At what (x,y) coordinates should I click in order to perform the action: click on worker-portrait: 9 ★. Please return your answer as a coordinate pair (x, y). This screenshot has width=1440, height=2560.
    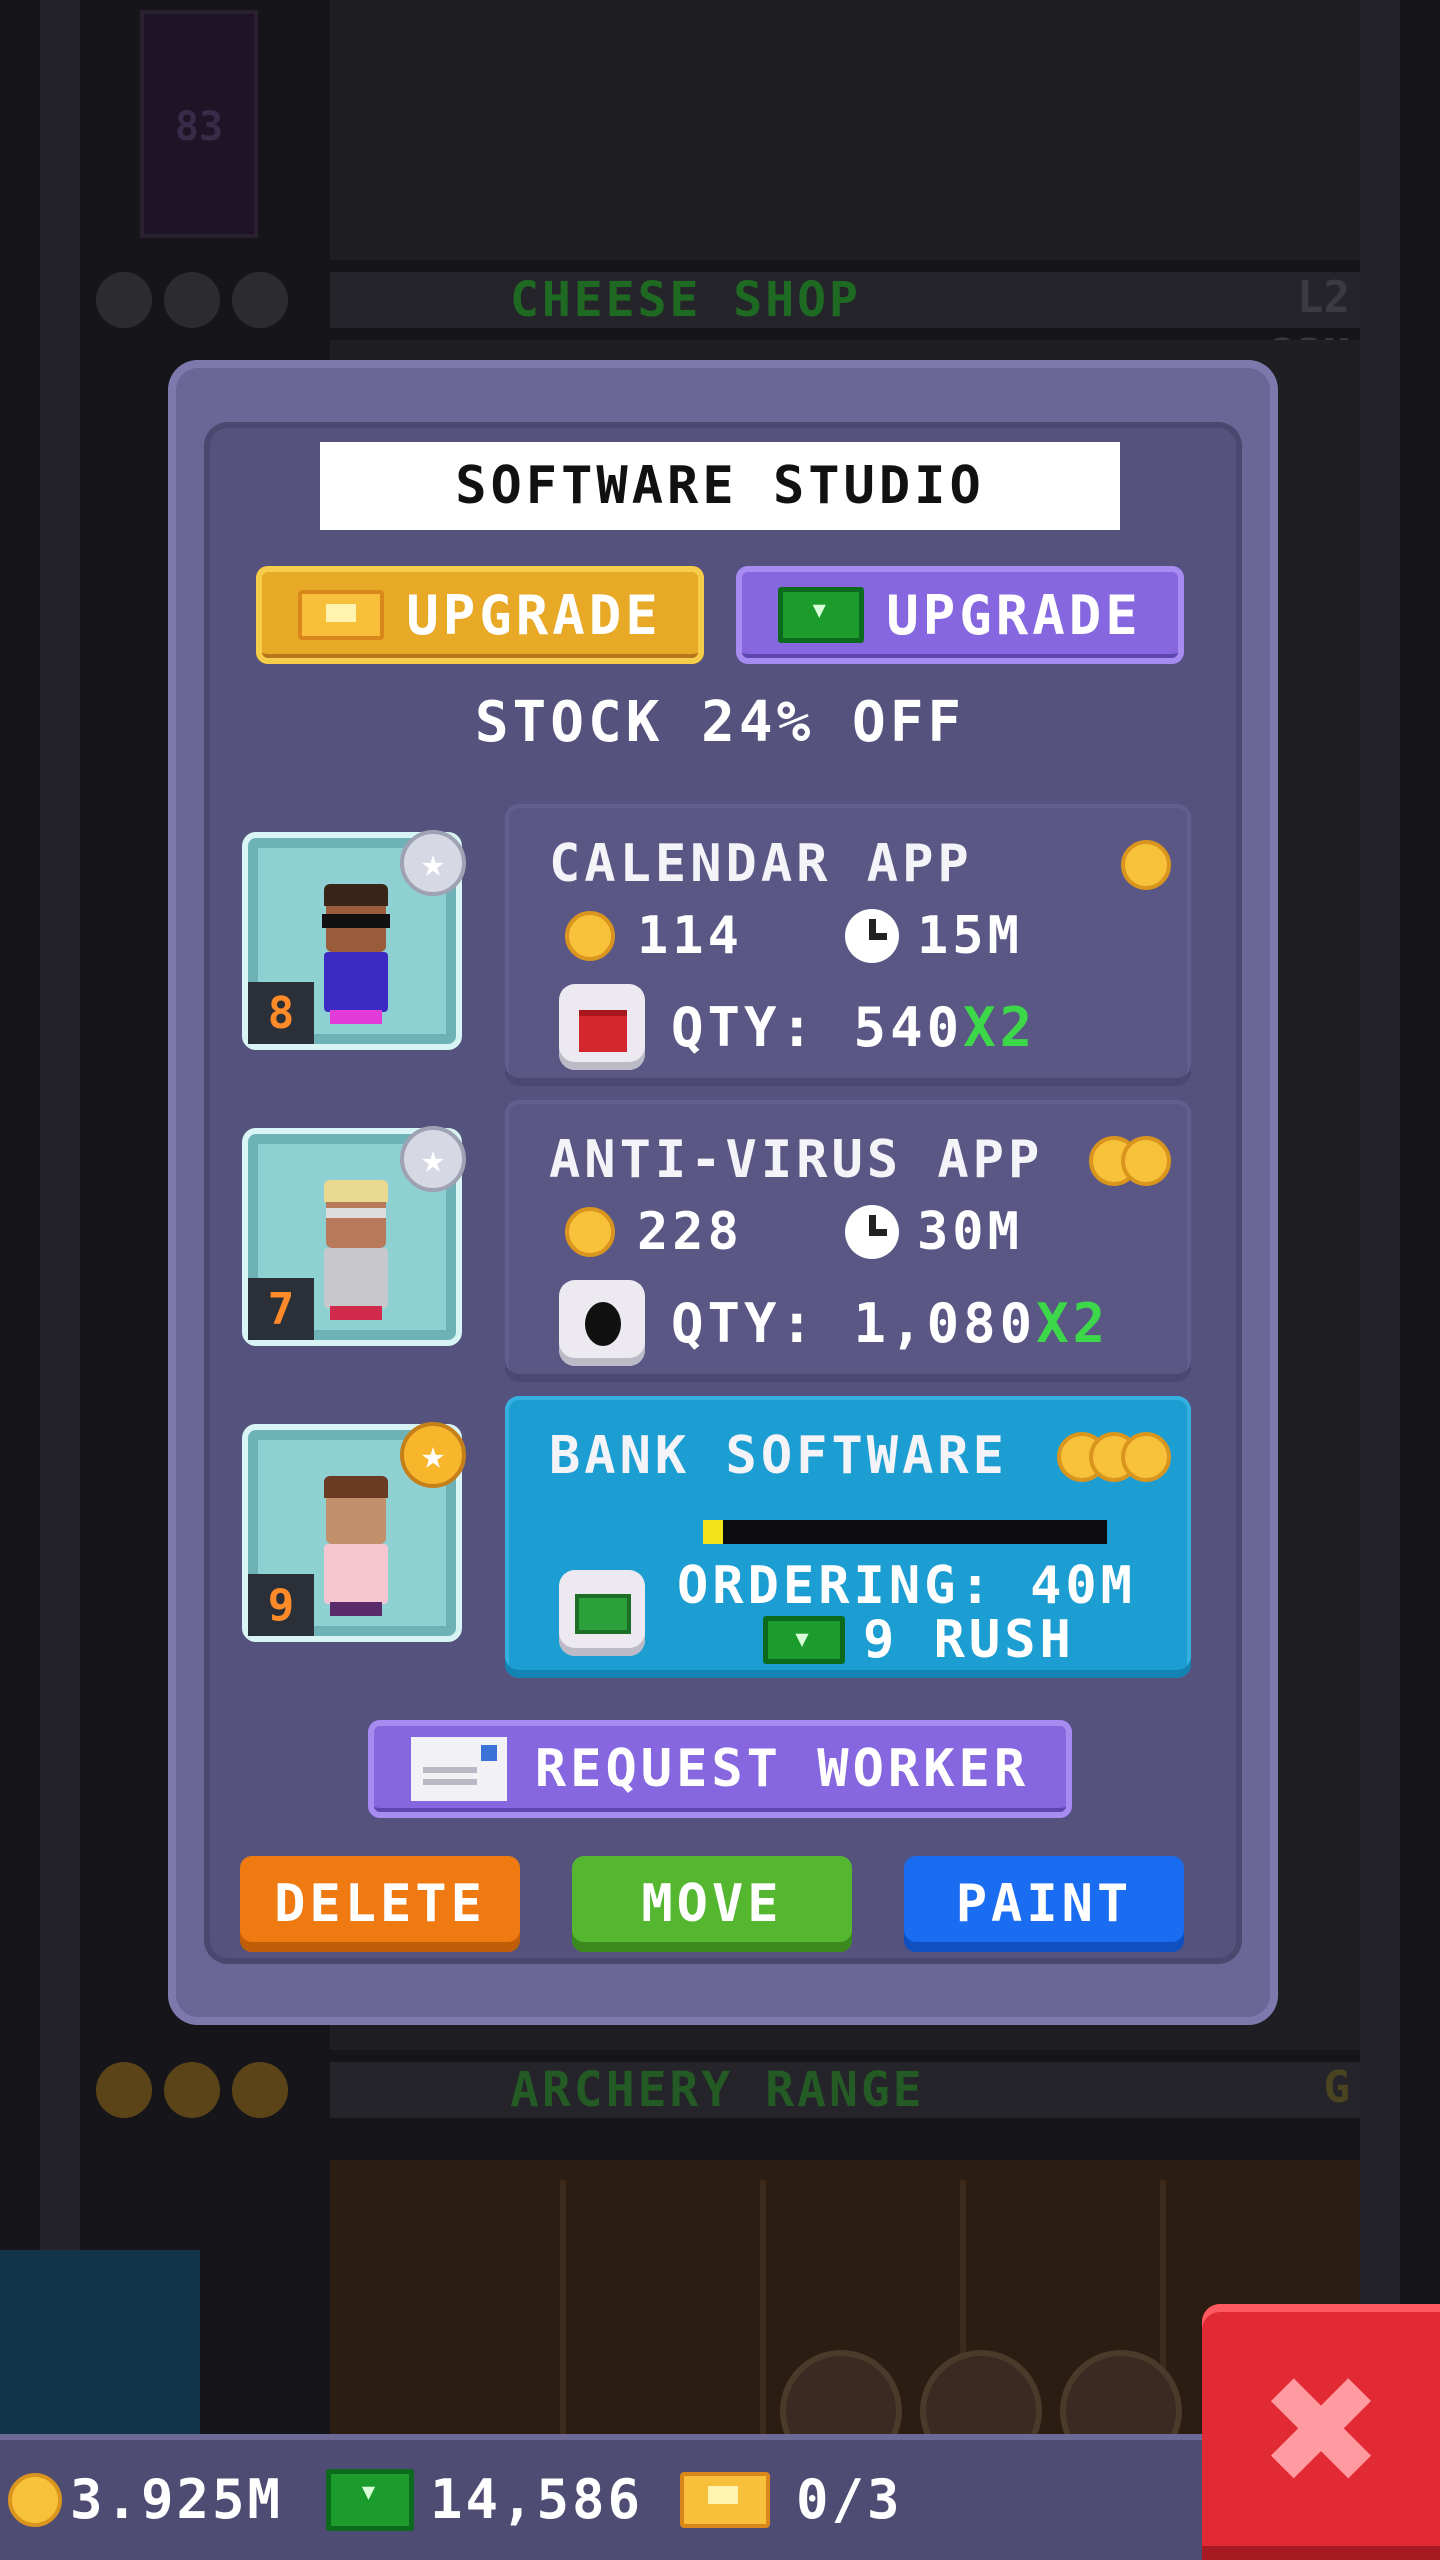
    Looking at the image, I should click on (354, 1532).